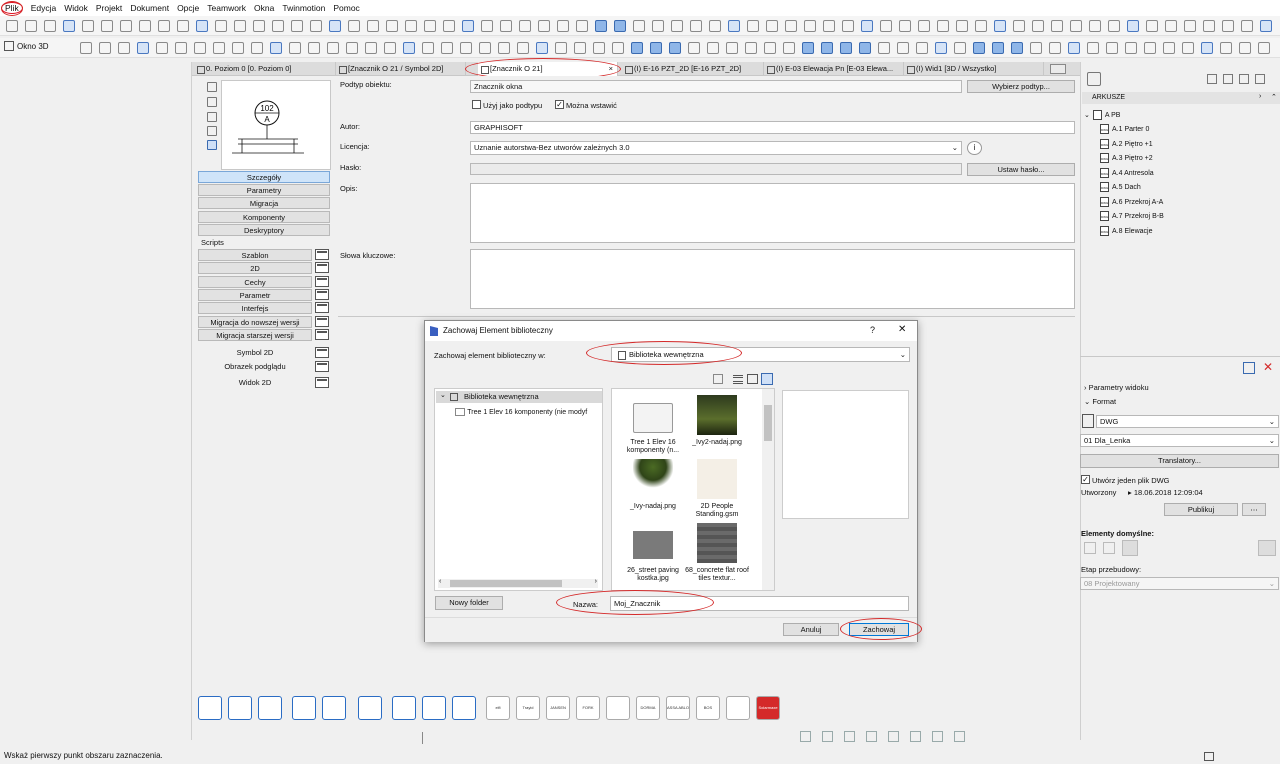 The width and height of the screenshot is (1280, 764). What do you see at coordinates (1181, 98) in the screenshot?
I see `arkusze-header: ARKUSZE` at bounding box center [1181, 98].